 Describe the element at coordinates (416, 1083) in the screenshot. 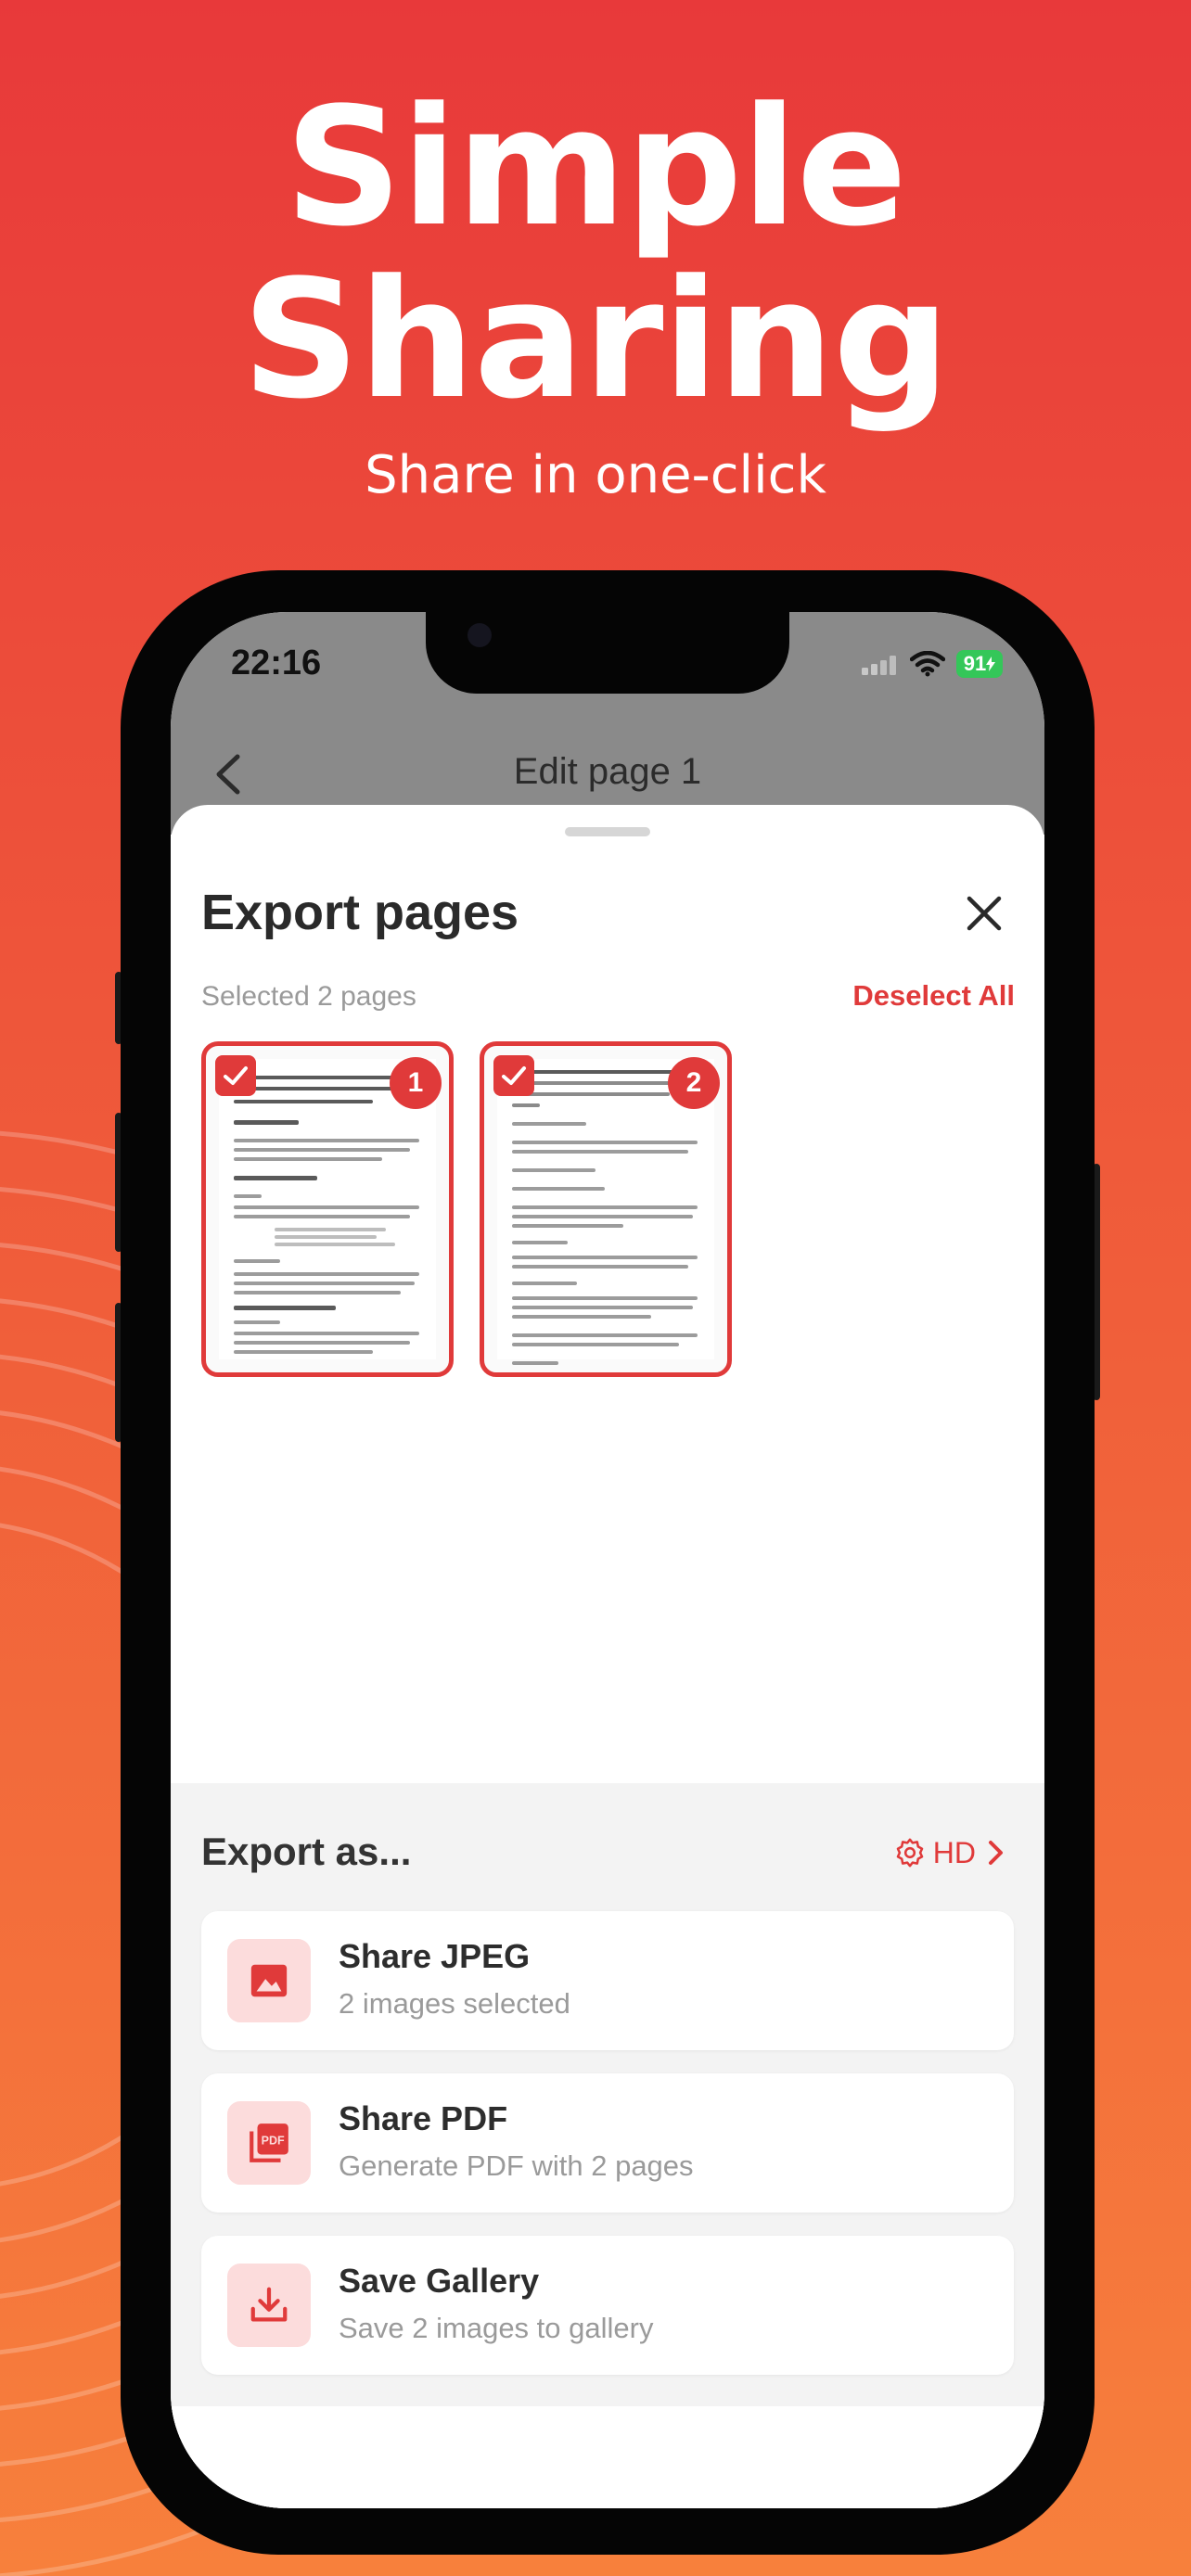

I see `page-number-badge: 1` at that location.